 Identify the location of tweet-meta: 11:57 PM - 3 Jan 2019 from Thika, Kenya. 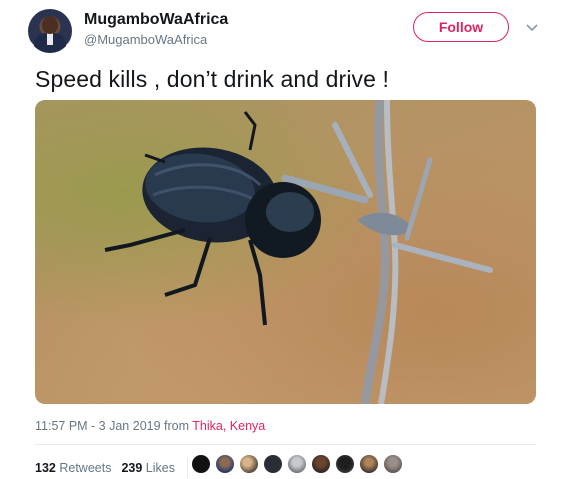
(150, 426).